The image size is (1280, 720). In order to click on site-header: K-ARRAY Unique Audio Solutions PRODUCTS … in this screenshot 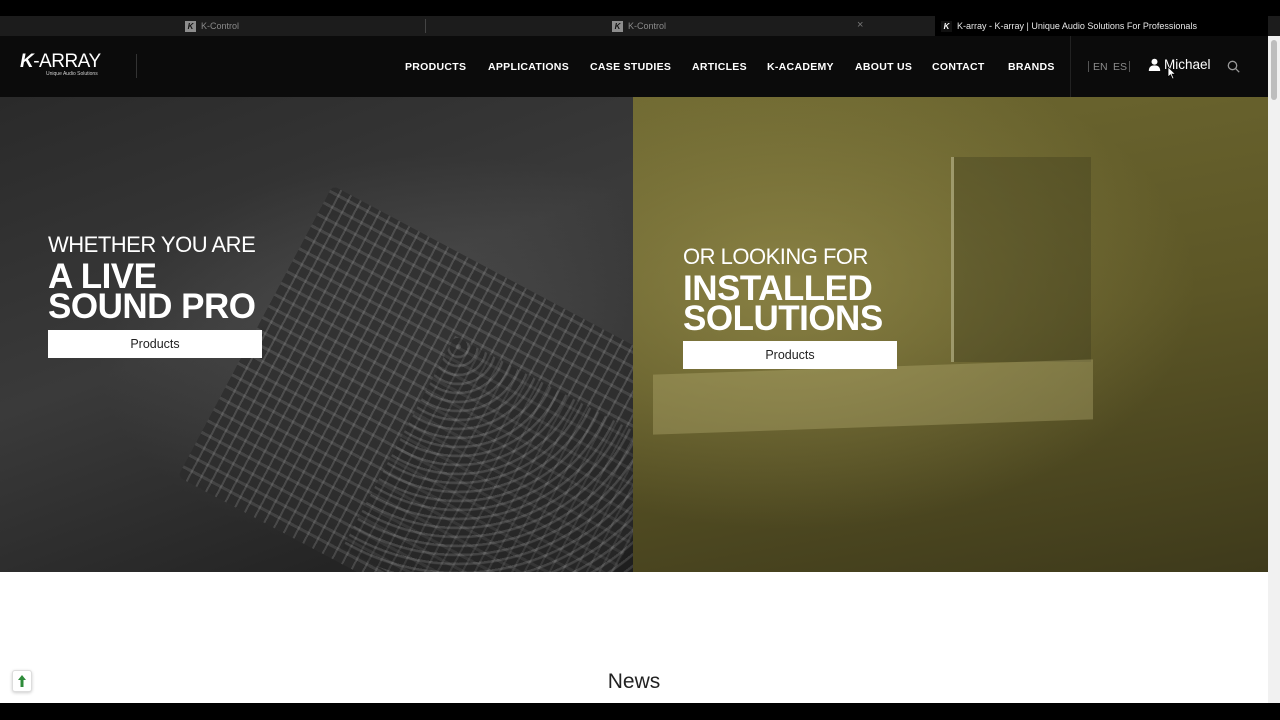, I will do `click(634, 66)`.